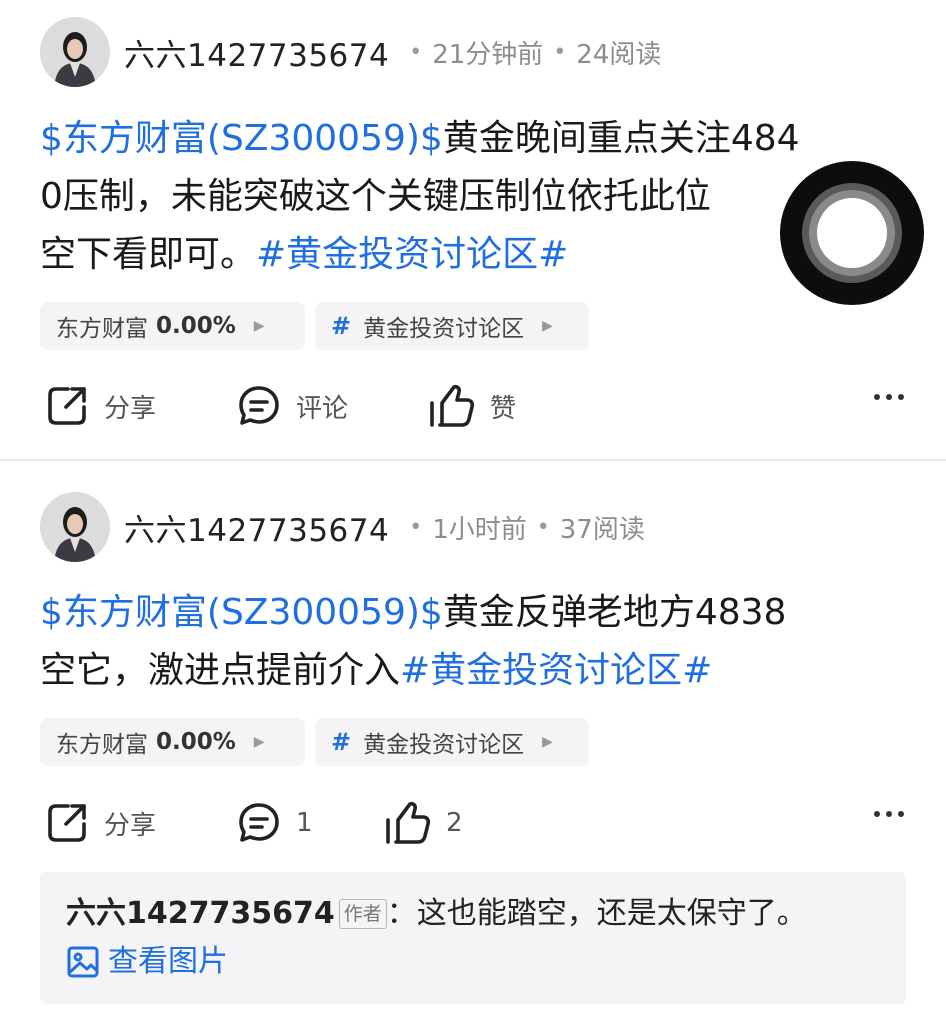  I want to click on post-meta: • 1小时前 • 37阅读, so click(522, 527).